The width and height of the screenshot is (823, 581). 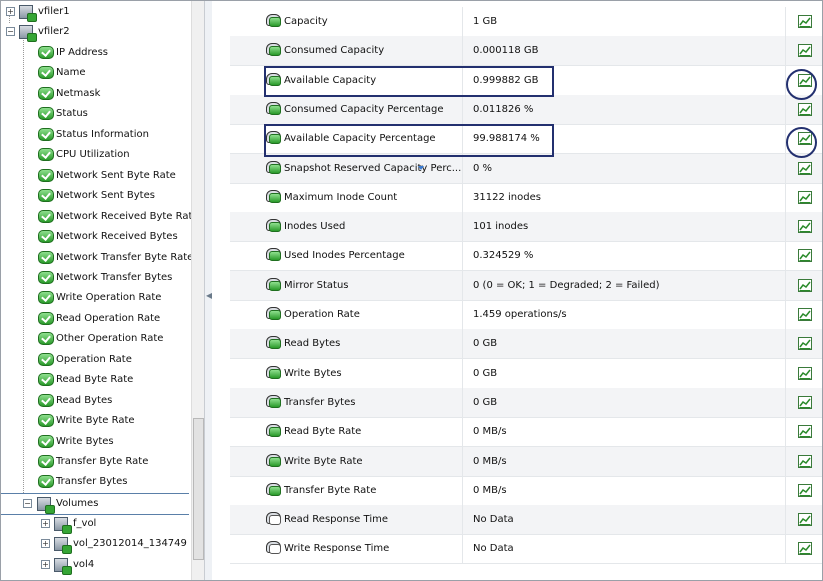 I want to click on tree-node-metric: Read Bytes, so click(x=96, y=401).